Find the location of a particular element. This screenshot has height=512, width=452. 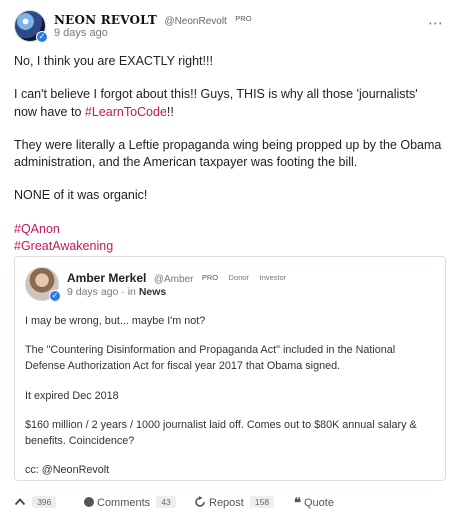

upvote-button: 396 is located at coordinates (35, 502).